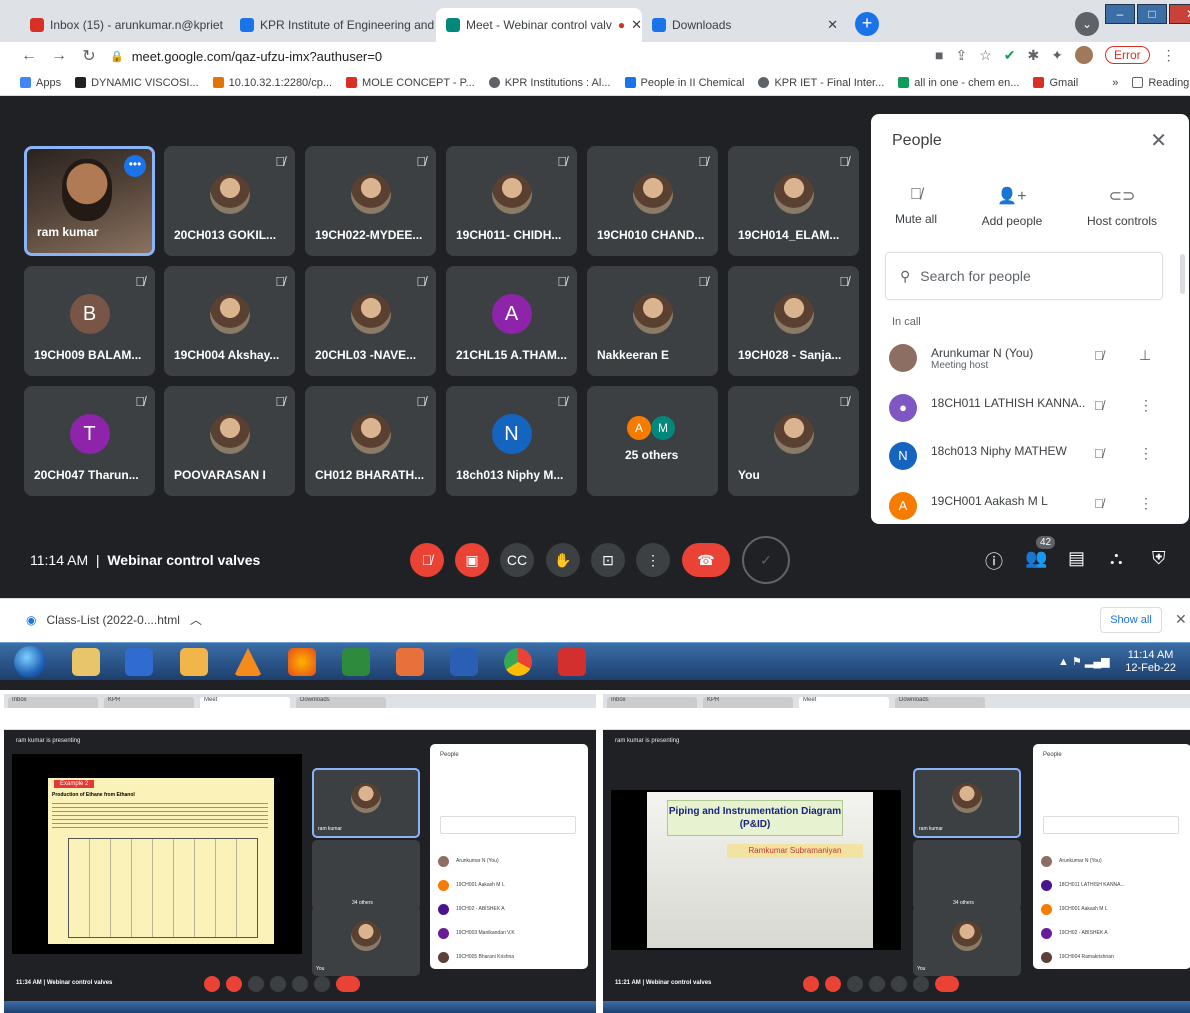 The width and height of the screenshot is (1190, 1013). I want to click on self-tile: You, so click(967, 941).